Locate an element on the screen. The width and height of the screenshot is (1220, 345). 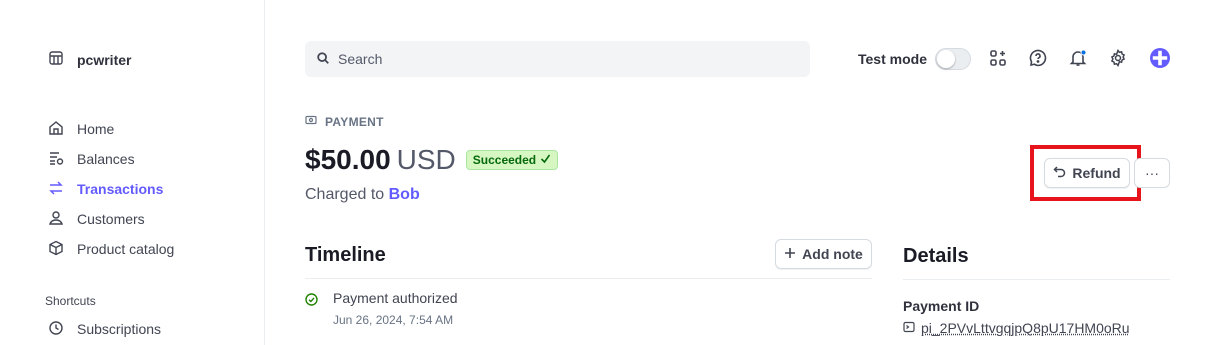
payment-id-text: pi_2PVvLttvgqjpQ8pU17HM0oRu is located at coordinates (1025, 328).